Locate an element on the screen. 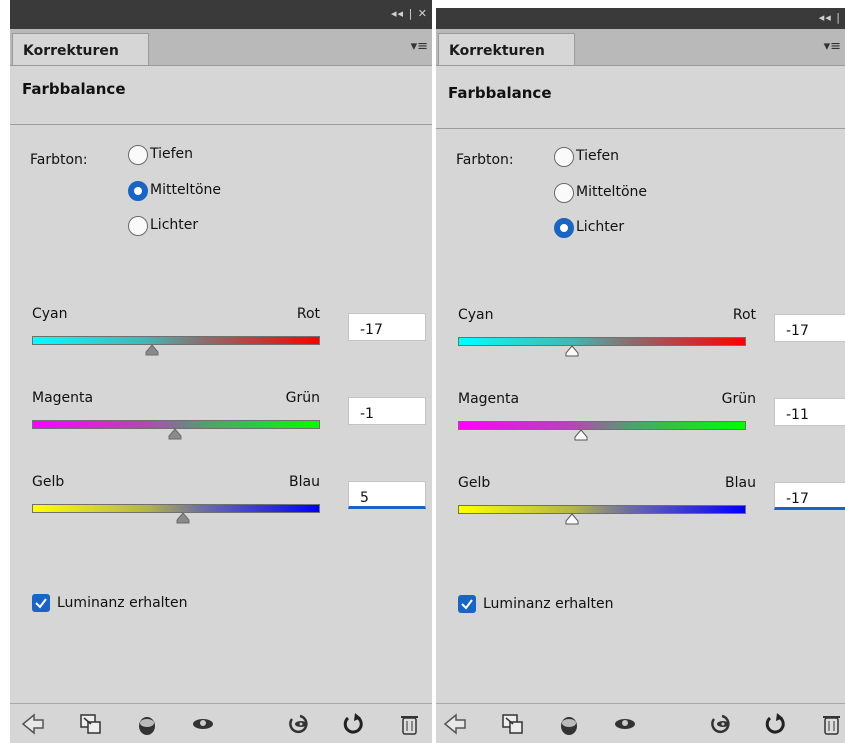 The height and width of the screenshot is (743, 845). panel-title-bar: ◂◂ | is located at coordinates (640, 18).